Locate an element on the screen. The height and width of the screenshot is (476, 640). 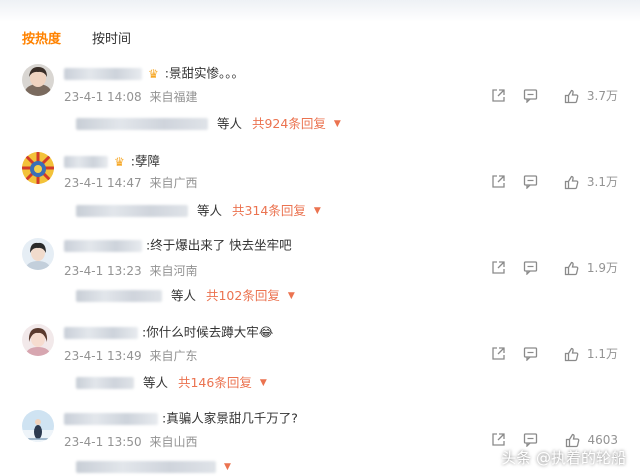
reply-summary: 等人 共102条回复 ▼ is located at coordinates (185, 295).